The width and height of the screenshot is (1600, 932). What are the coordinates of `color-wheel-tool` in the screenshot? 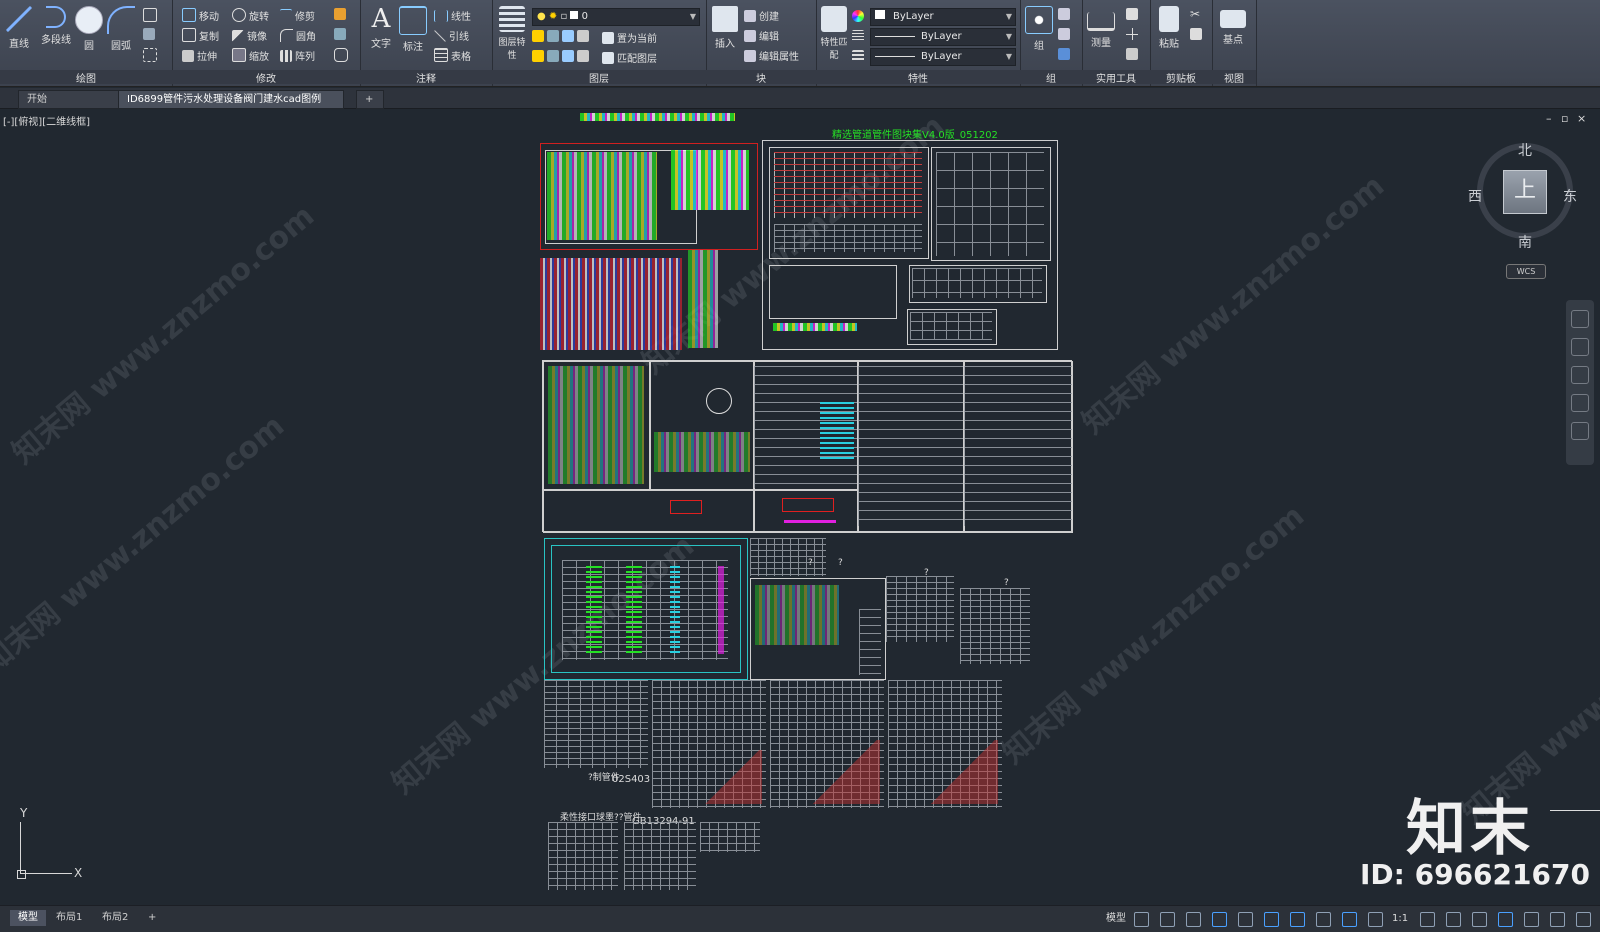 It's located at (859, 18).